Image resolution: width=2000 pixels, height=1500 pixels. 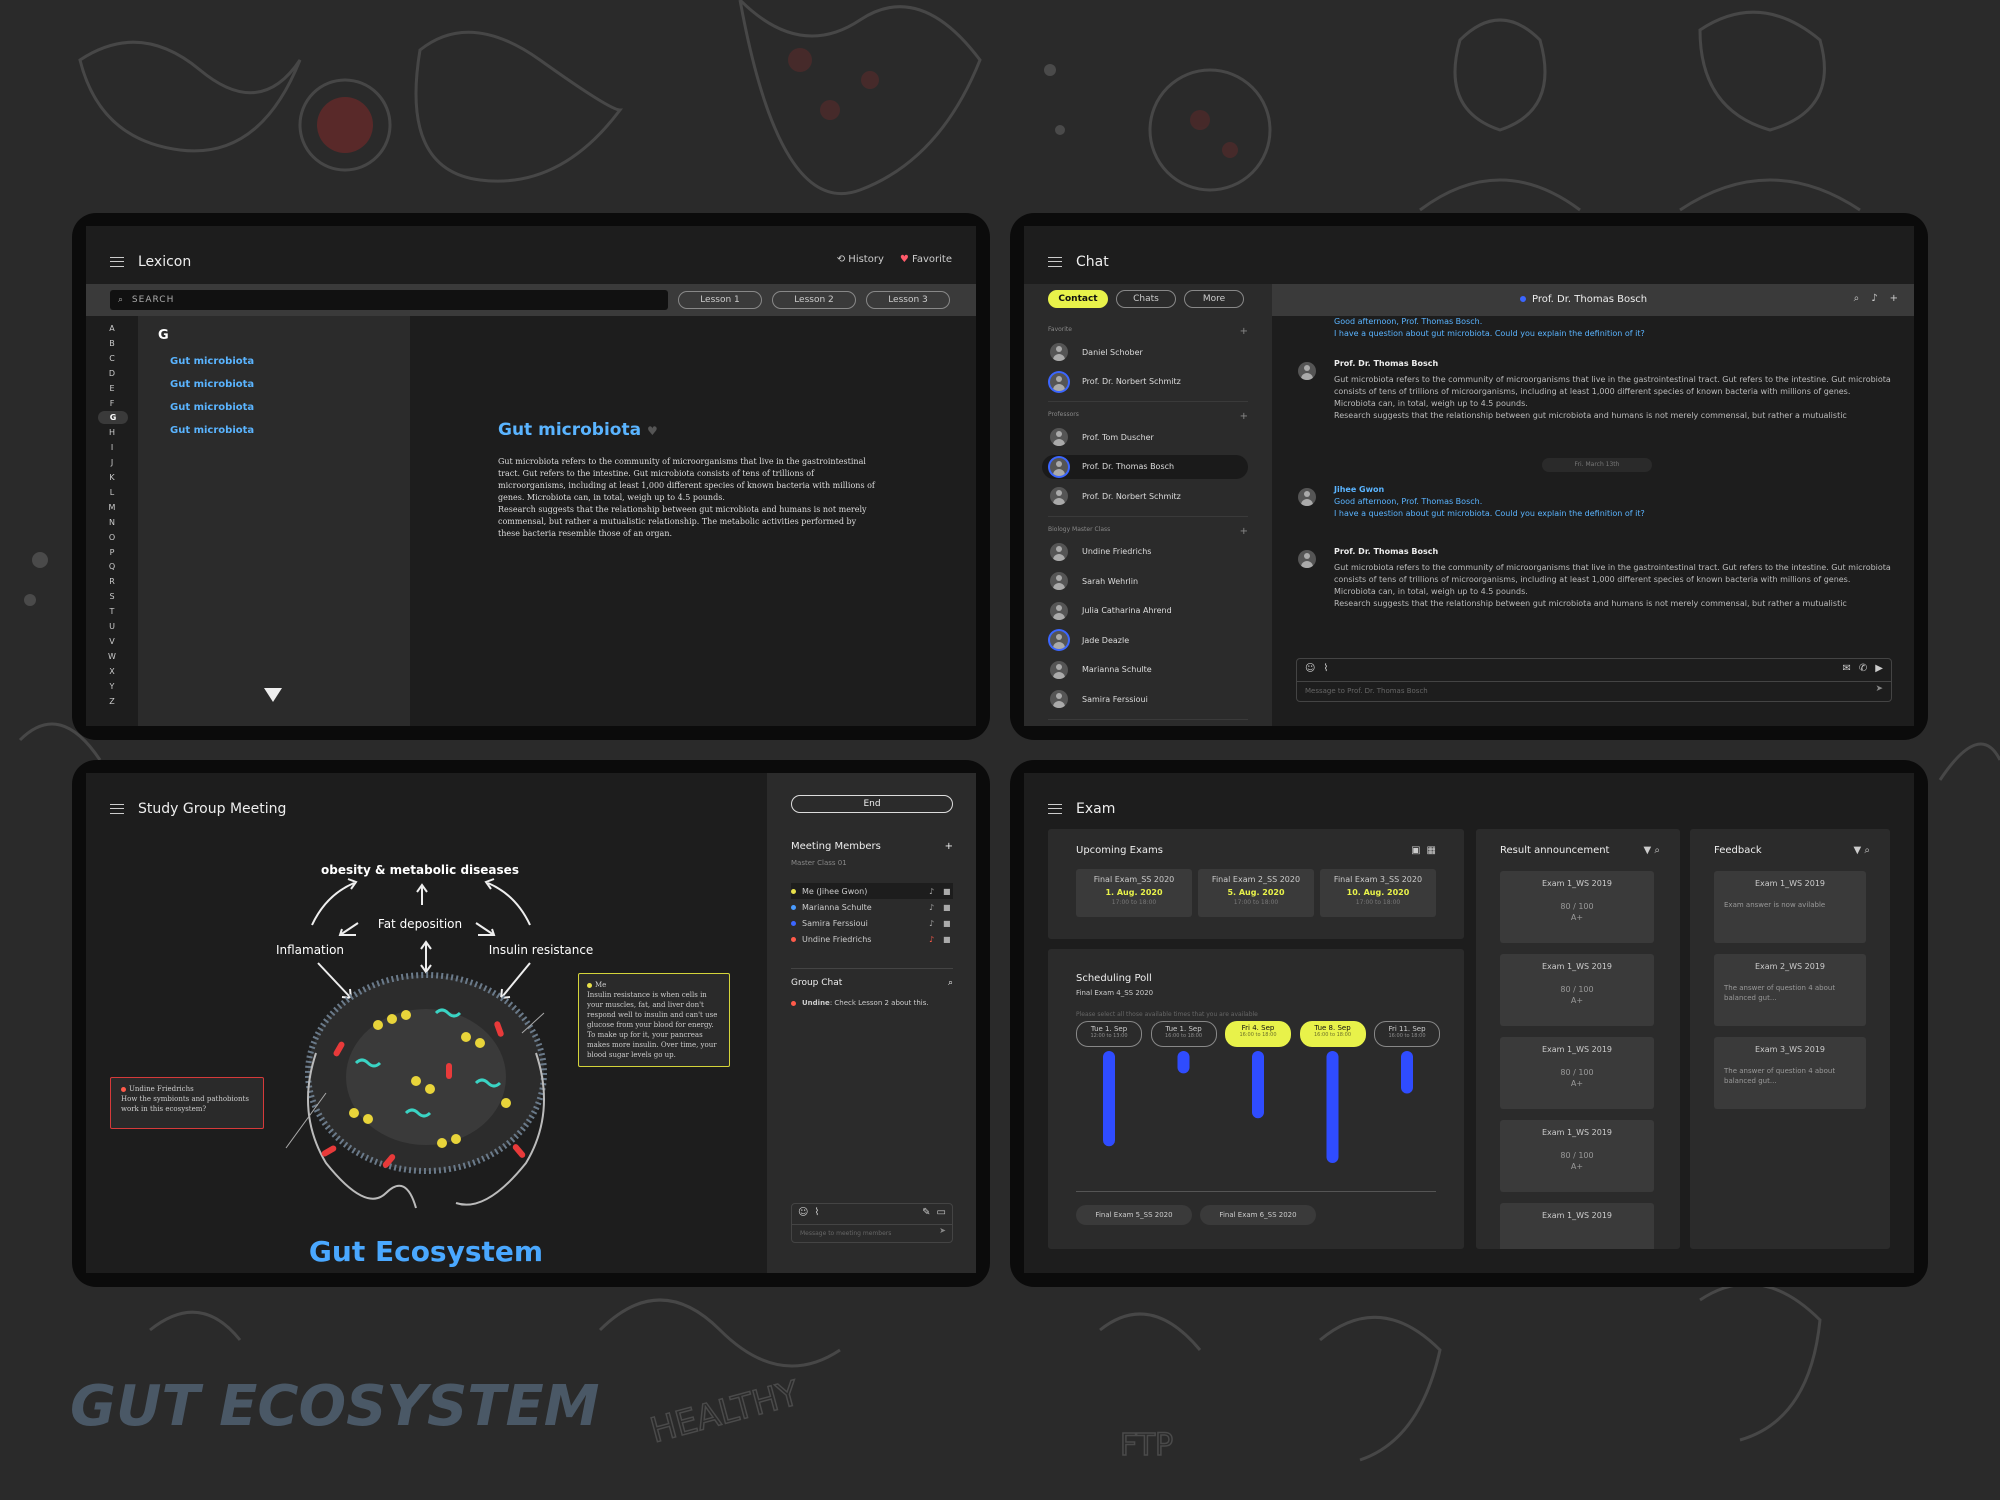 I want to click on poll-slot: Fri 4. Sep 16:00 to 18:00, so click(x=1258, y=1034).